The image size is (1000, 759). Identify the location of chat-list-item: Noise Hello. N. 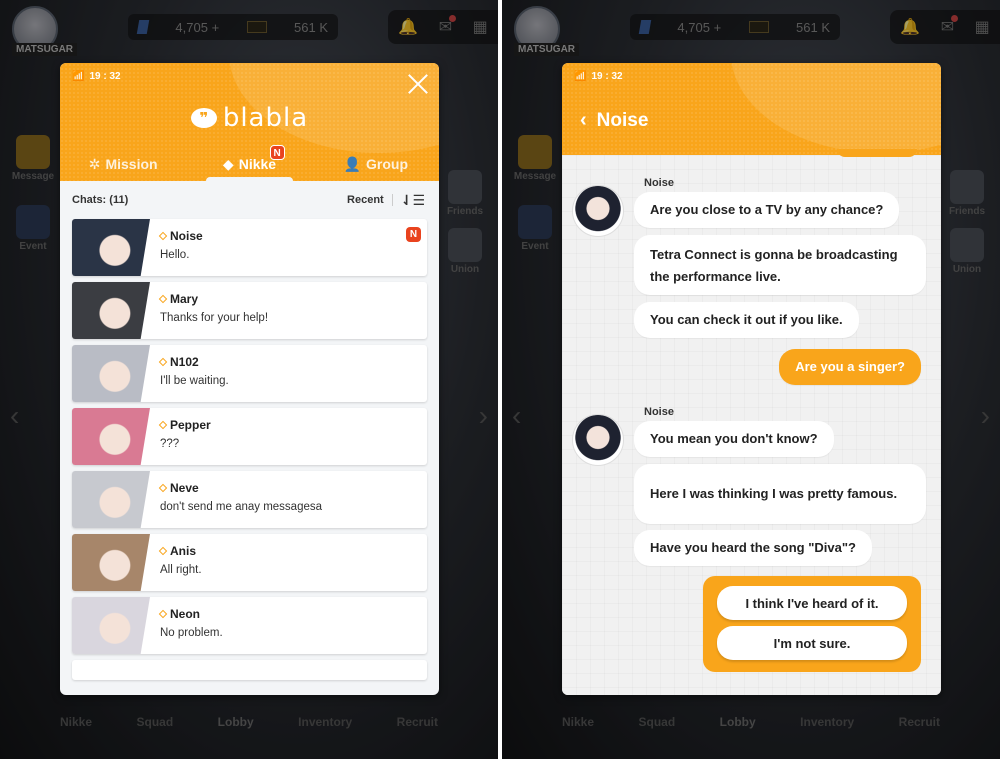
(249, 247).